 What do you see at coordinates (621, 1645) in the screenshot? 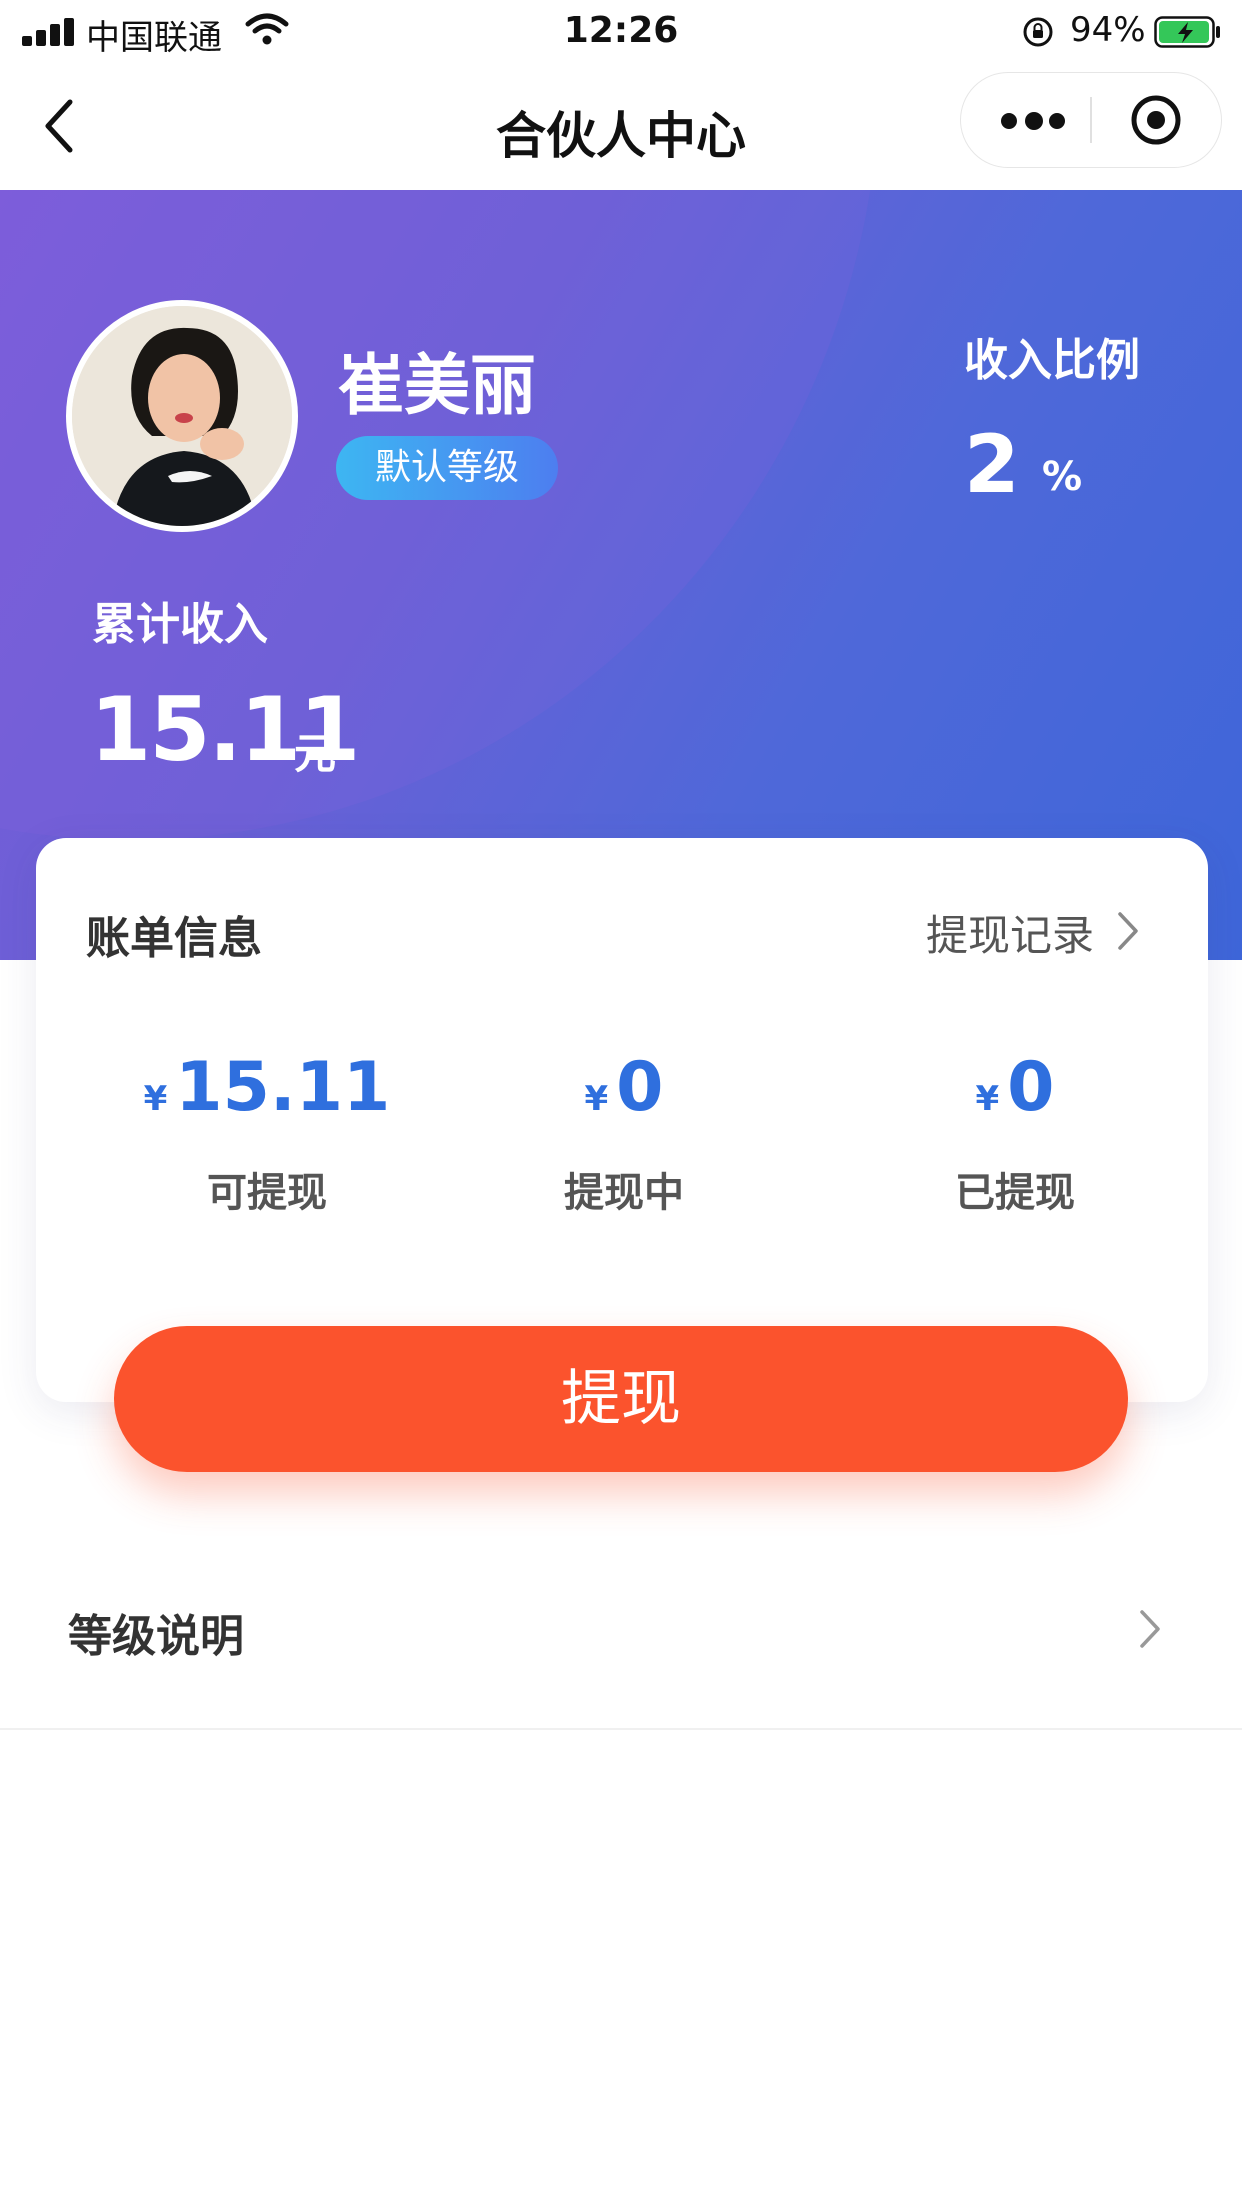
I see `level-info-row: 等级说明` at bounding box center [621, 1645].